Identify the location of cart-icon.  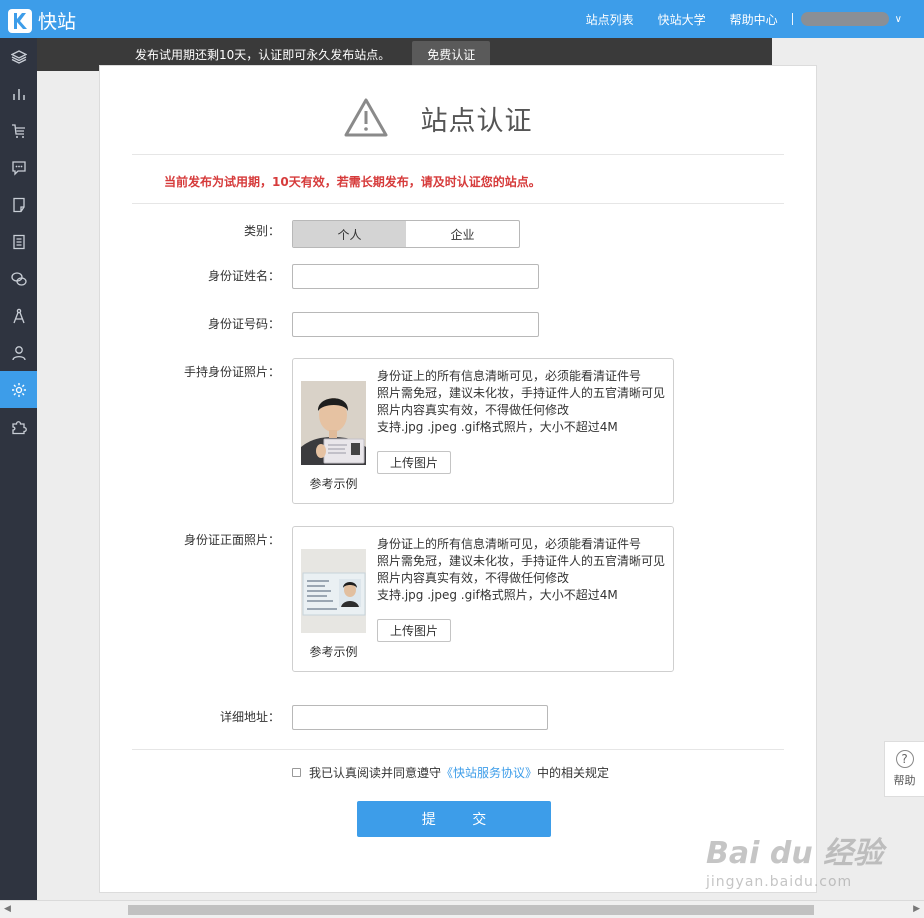
(18, 130).